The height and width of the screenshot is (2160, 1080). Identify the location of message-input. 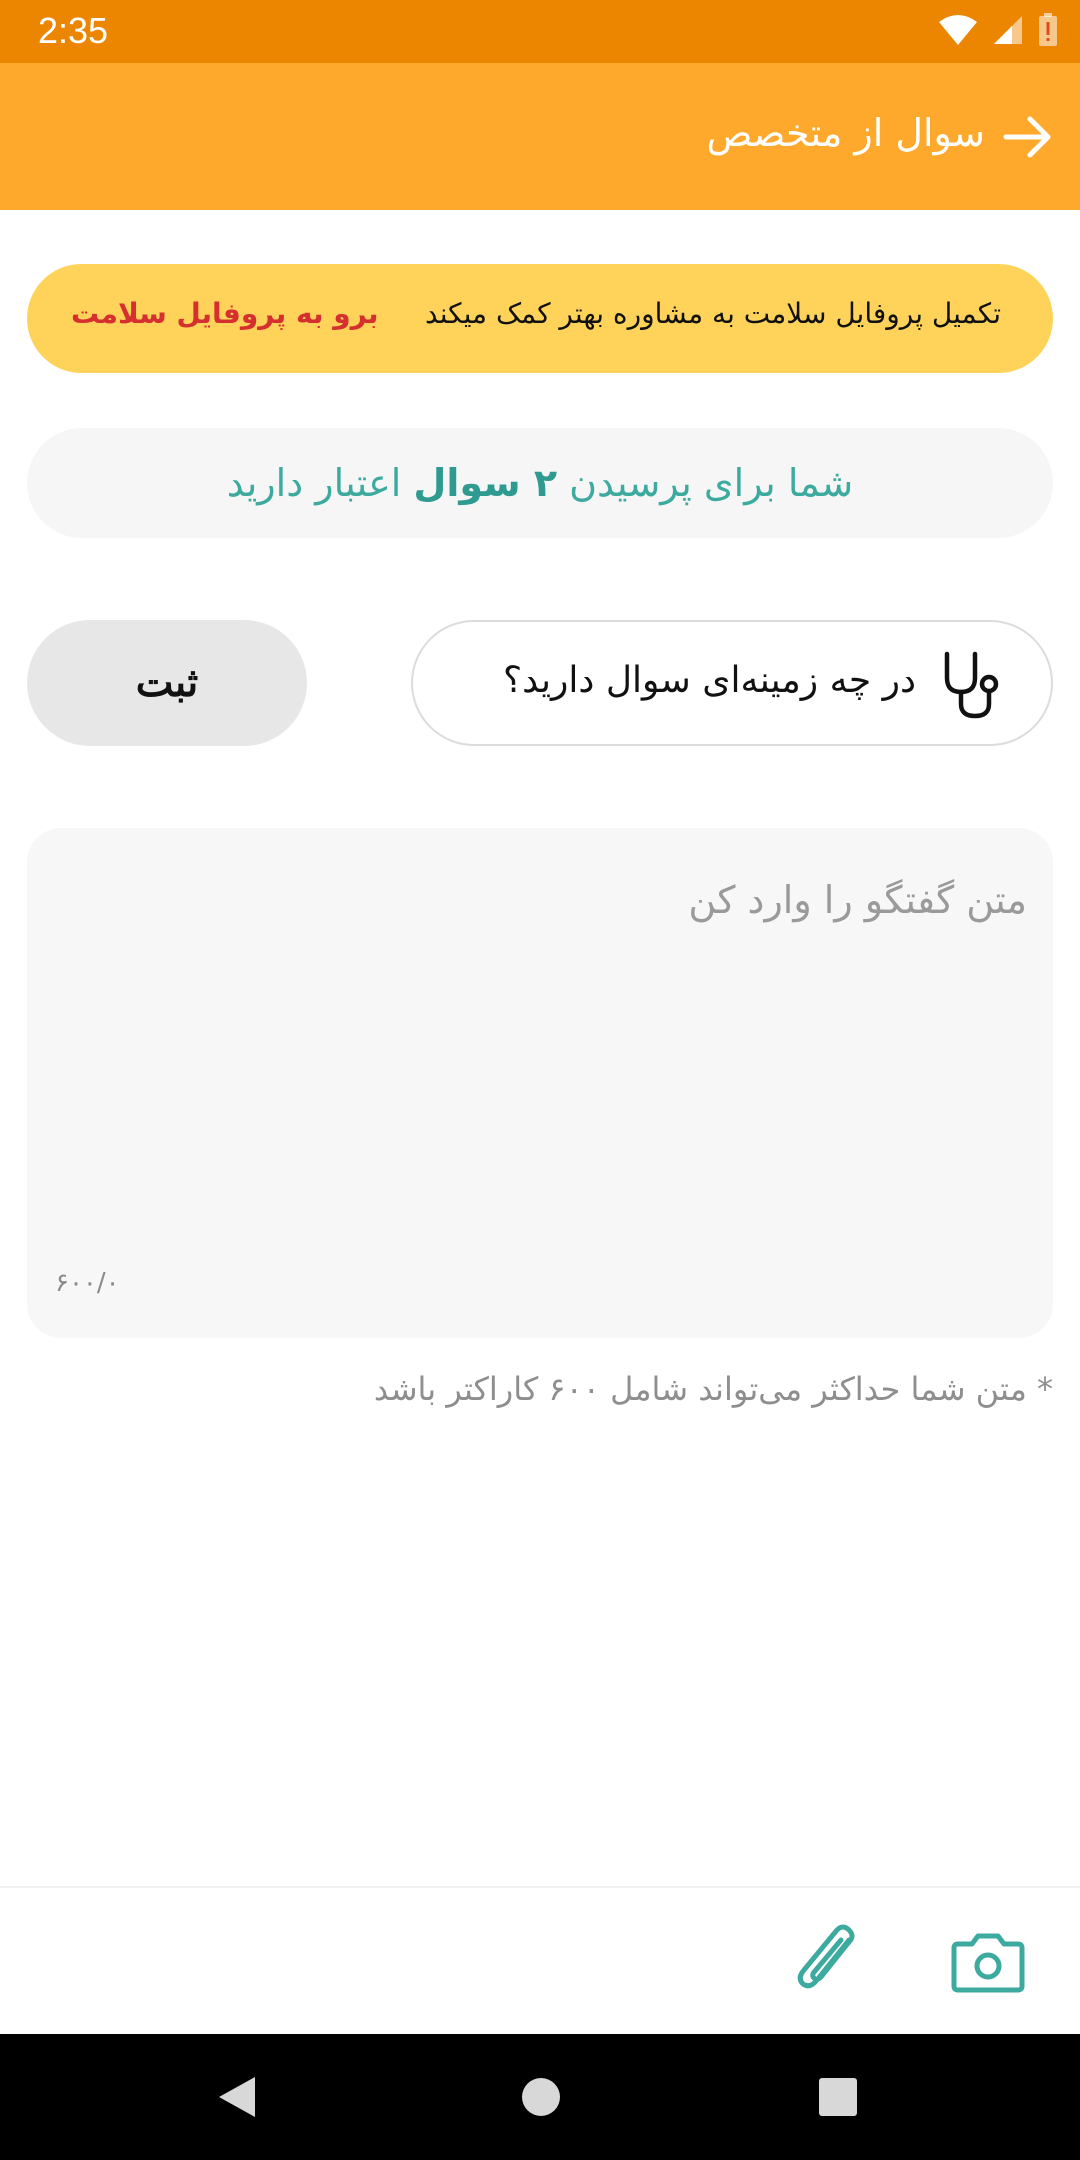
(547, 1028).